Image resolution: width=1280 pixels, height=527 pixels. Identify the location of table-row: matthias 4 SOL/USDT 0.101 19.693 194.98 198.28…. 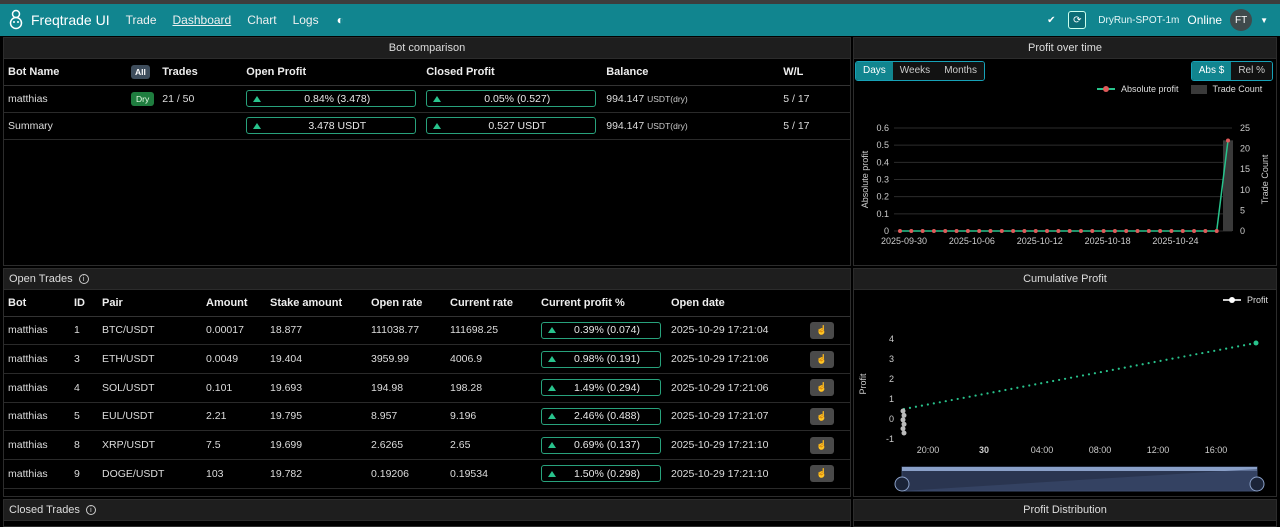
(427, 388).